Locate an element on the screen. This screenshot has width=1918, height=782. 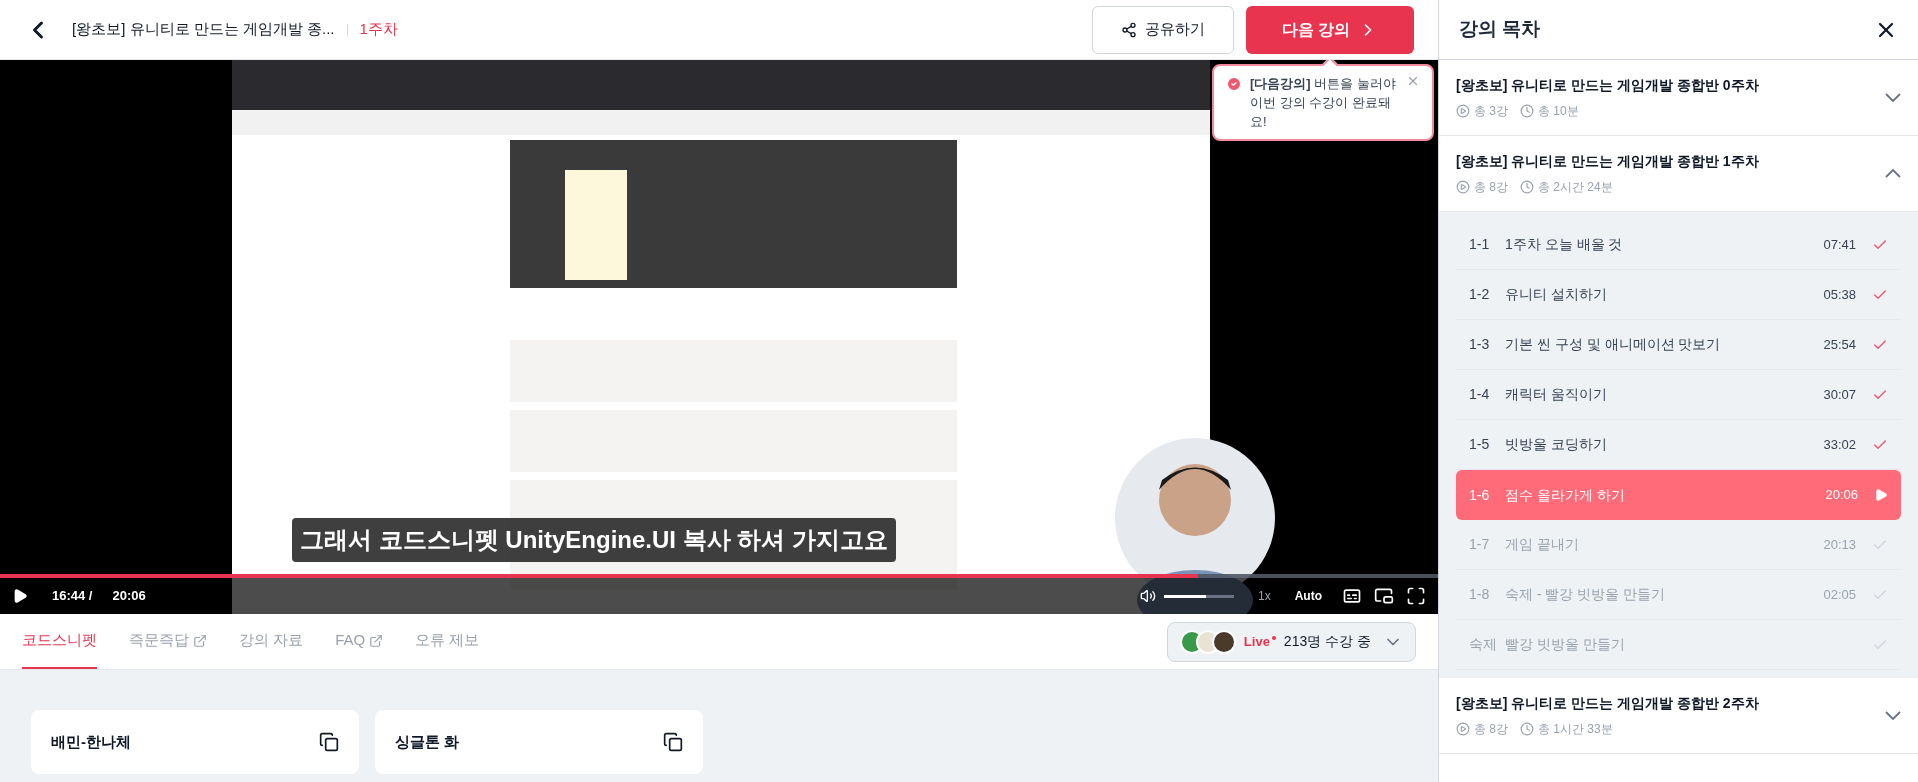
lesson-number: 1-3 is located at coordinates (1480, 344).